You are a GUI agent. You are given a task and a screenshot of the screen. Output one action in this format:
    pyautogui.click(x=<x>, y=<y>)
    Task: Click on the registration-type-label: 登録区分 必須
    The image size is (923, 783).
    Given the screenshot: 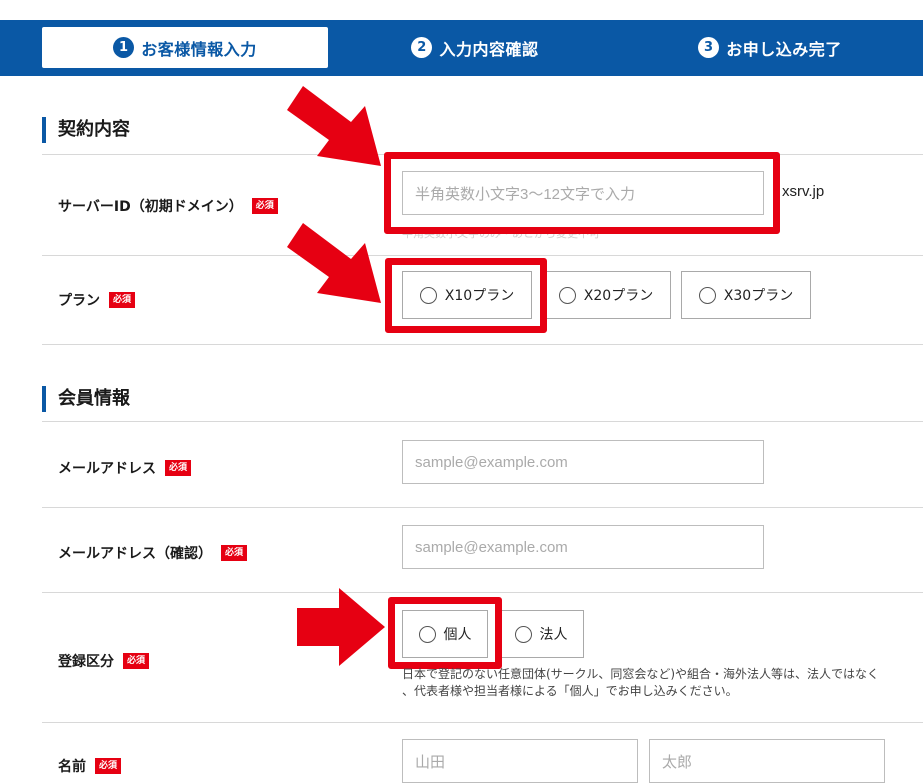 What is the action you would take?
    pyautogui.click(x=104, y=661)
    